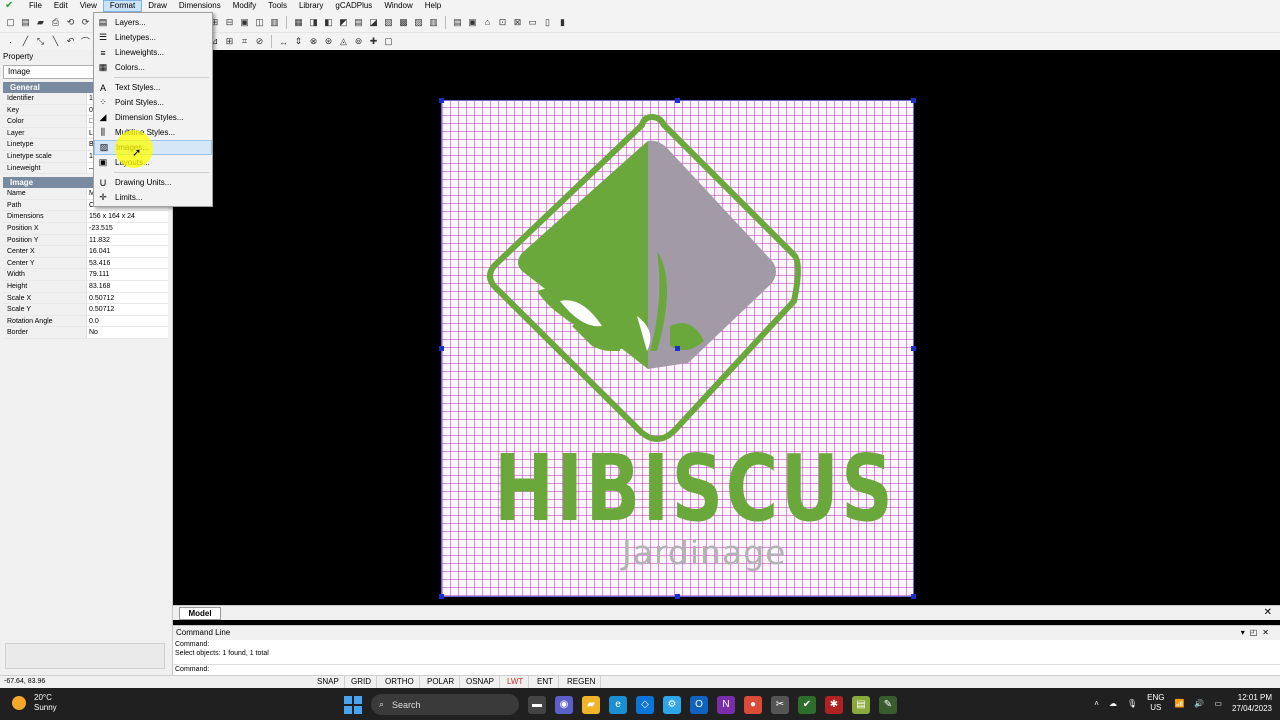 The image size is (1280, 720). I want to click on system-clock: 12:01 PM 27/04/2023, so click(1252, 703).